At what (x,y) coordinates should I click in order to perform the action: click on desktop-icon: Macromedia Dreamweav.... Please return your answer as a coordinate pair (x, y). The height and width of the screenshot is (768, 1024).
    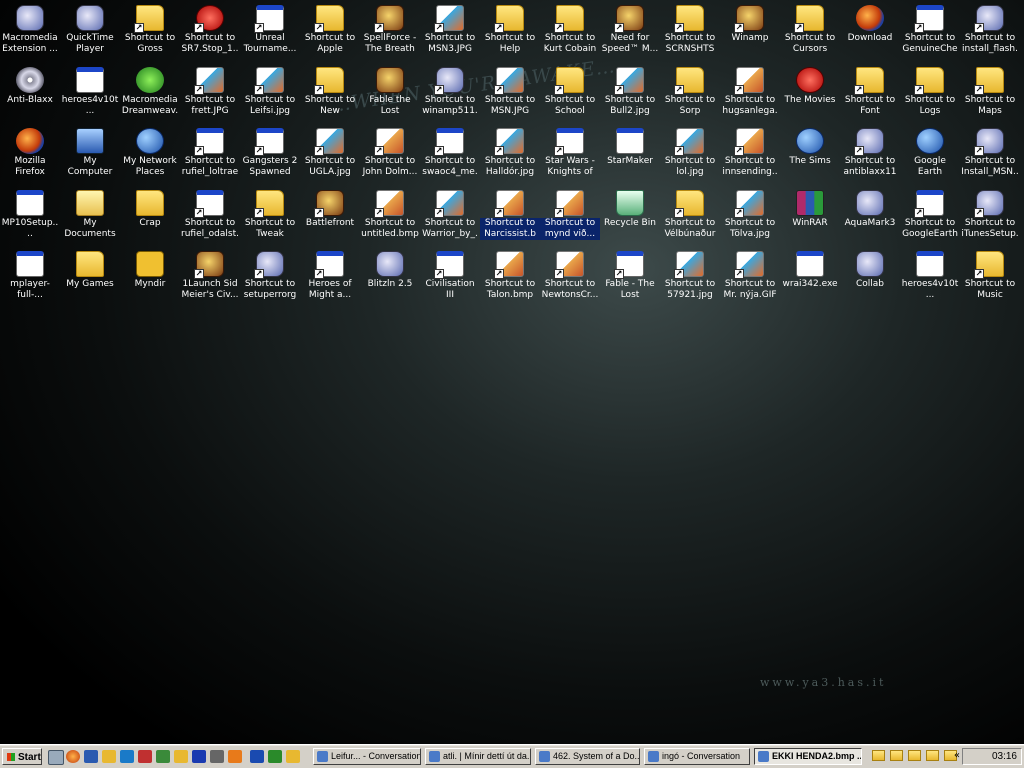
    Looking at the image, I should click on (150, 95).